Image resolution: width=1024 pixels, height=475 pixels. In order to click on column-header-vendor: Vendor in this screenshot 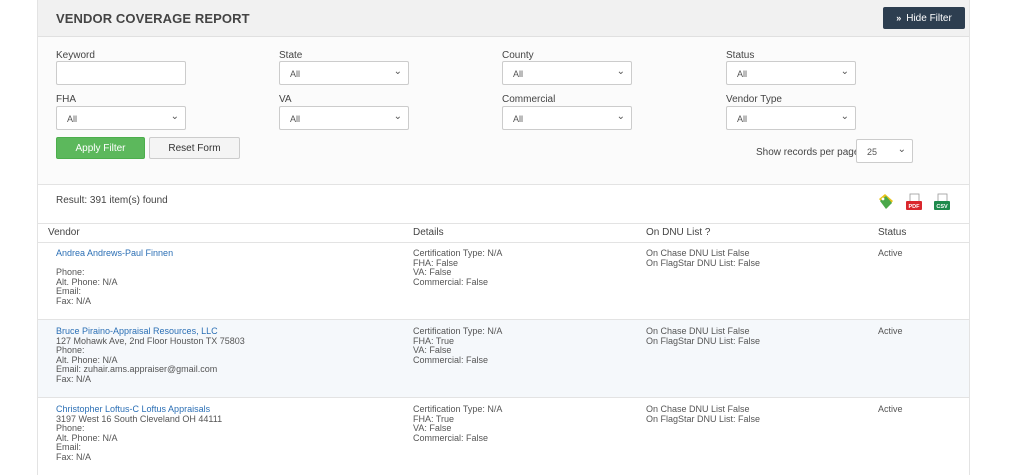, I will do `click(64, 232)`.